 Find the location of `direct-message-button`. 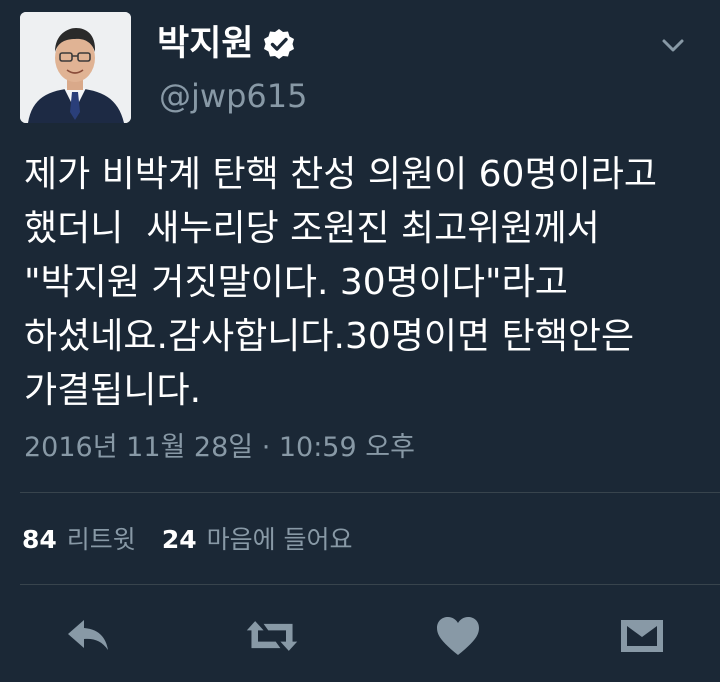

direct-message-button is located at coordinates (642, 636).